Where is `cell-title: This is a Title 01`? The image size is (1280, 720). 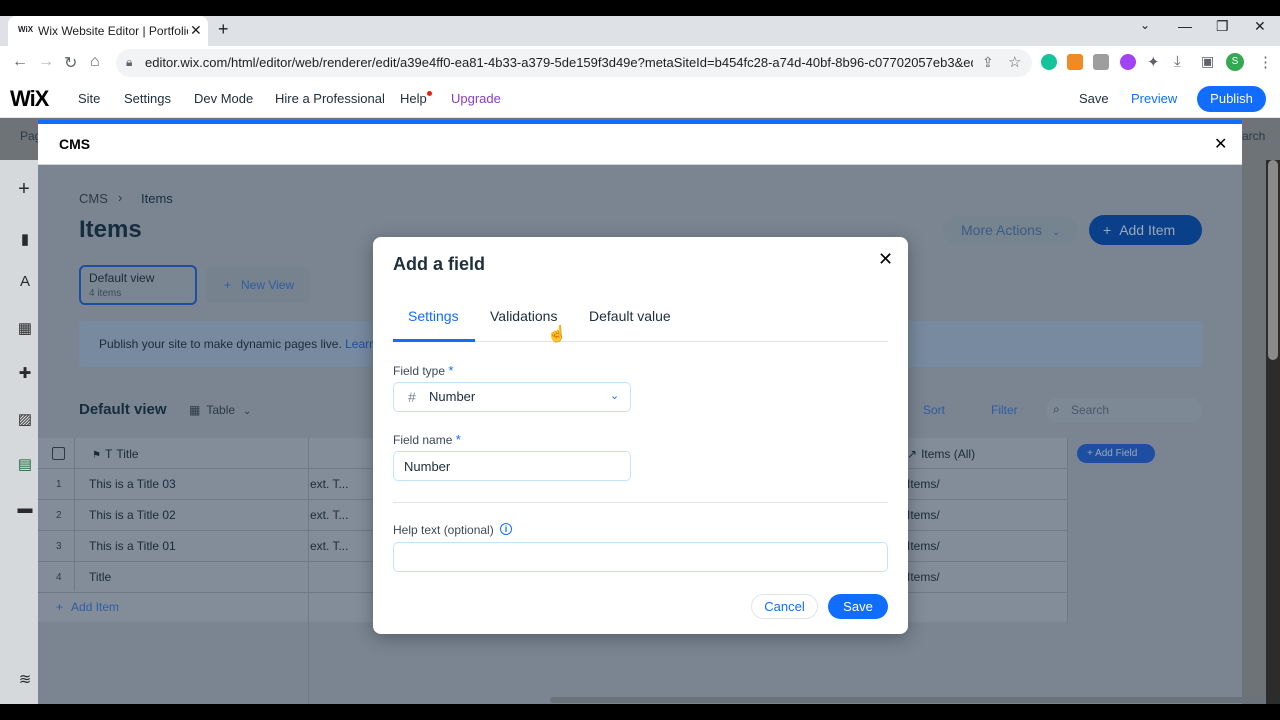
cell-title: This is a Title 01 is located at coordinates (132, 546).